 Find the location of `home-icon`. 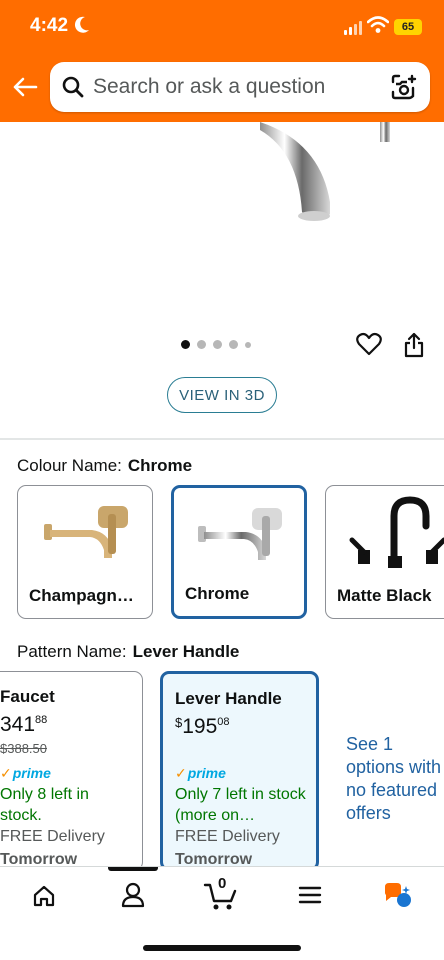

home-icon is located at coordinates (44, 896).